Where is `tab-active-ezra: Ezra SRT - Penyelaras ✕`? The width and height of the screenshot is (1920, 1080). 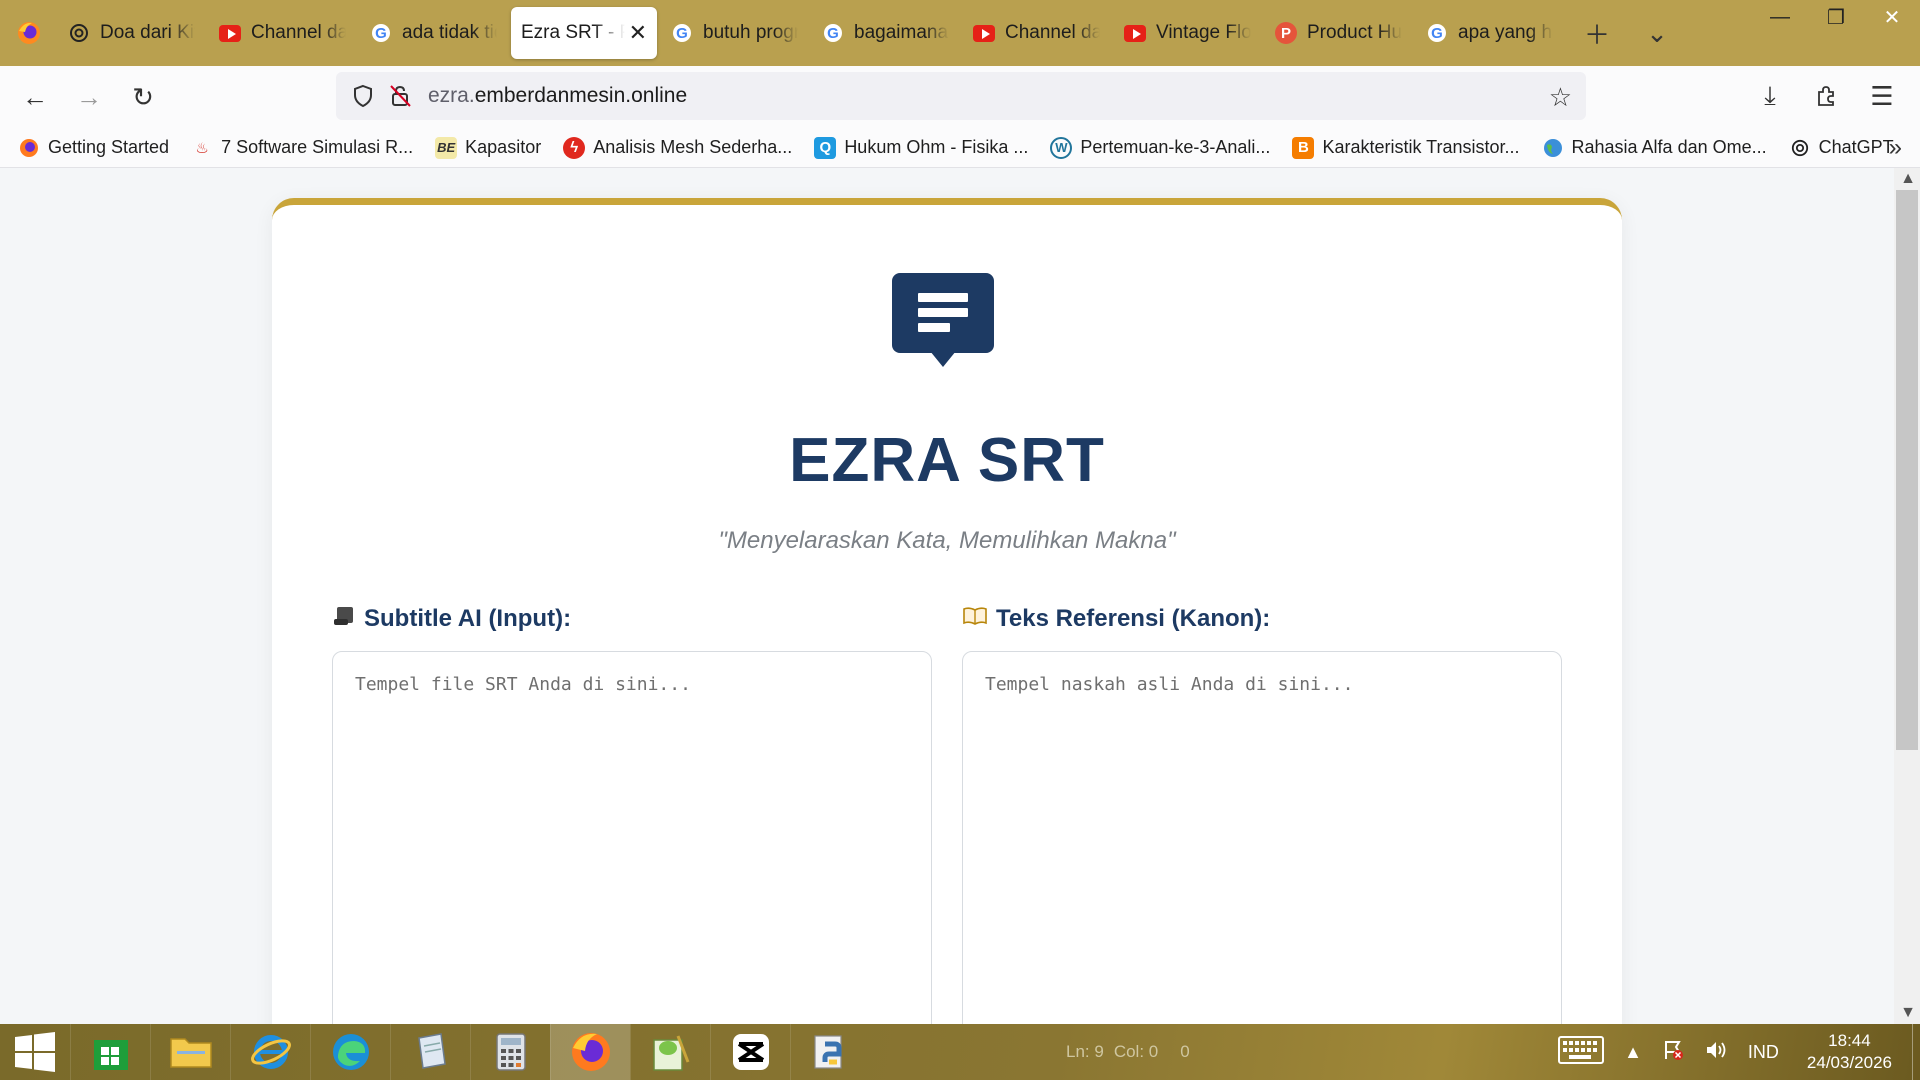 tab-active-ezra: Ezra SRT - Penyelaras ✕ is located at coordinates (584, 33).